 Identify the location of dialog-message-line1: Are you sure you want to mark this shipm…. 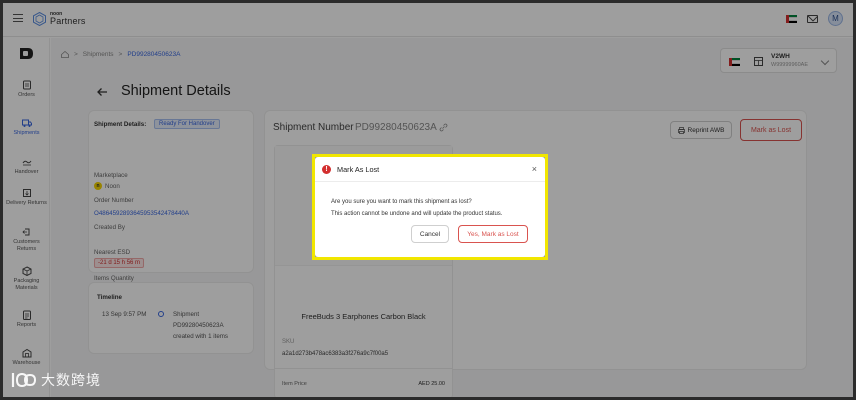
(401, 202).